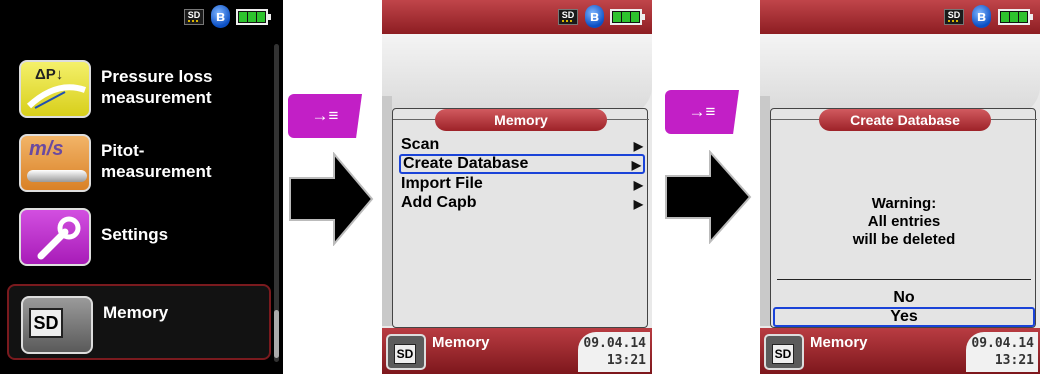 The width and height of the screenshot is (1043, 374). I want to click on pressure-gauge-icon: ΔP↓, so click(55, 89).